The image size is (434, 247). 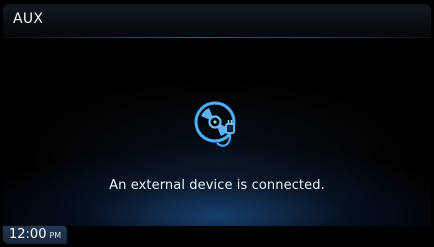 I want to click on disc-with-usb-plug-icon, so click(x=215, y=124).